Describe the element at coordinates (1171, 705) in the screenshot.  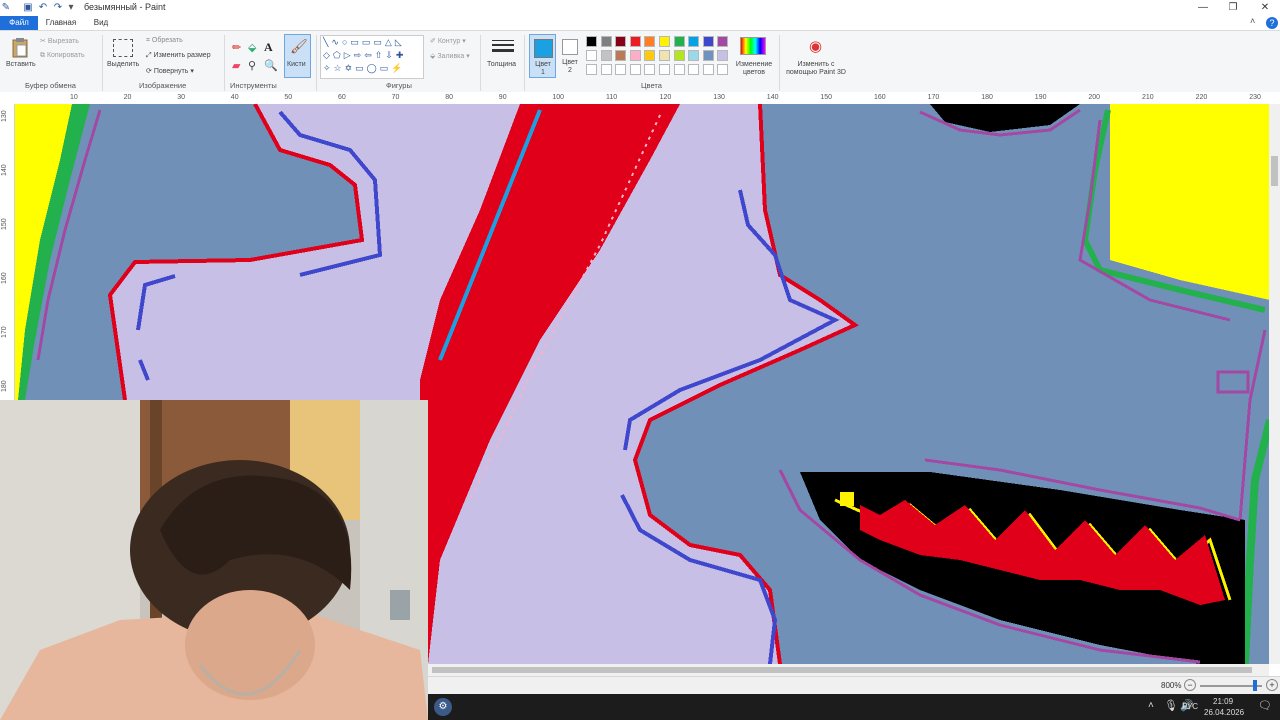
I see `microphone-icon: 🎙` at that location.